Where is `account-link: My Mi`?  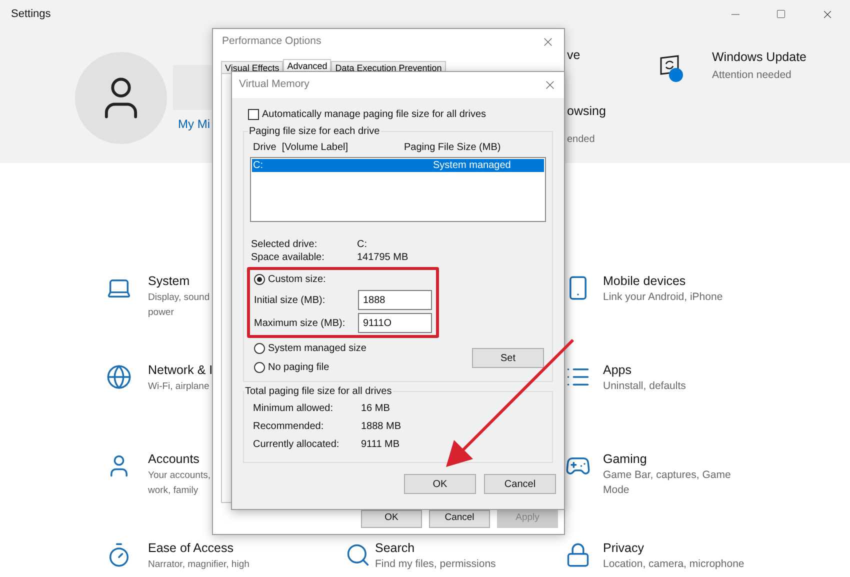
account-link: My Mi is located at coordinates (196, 124).